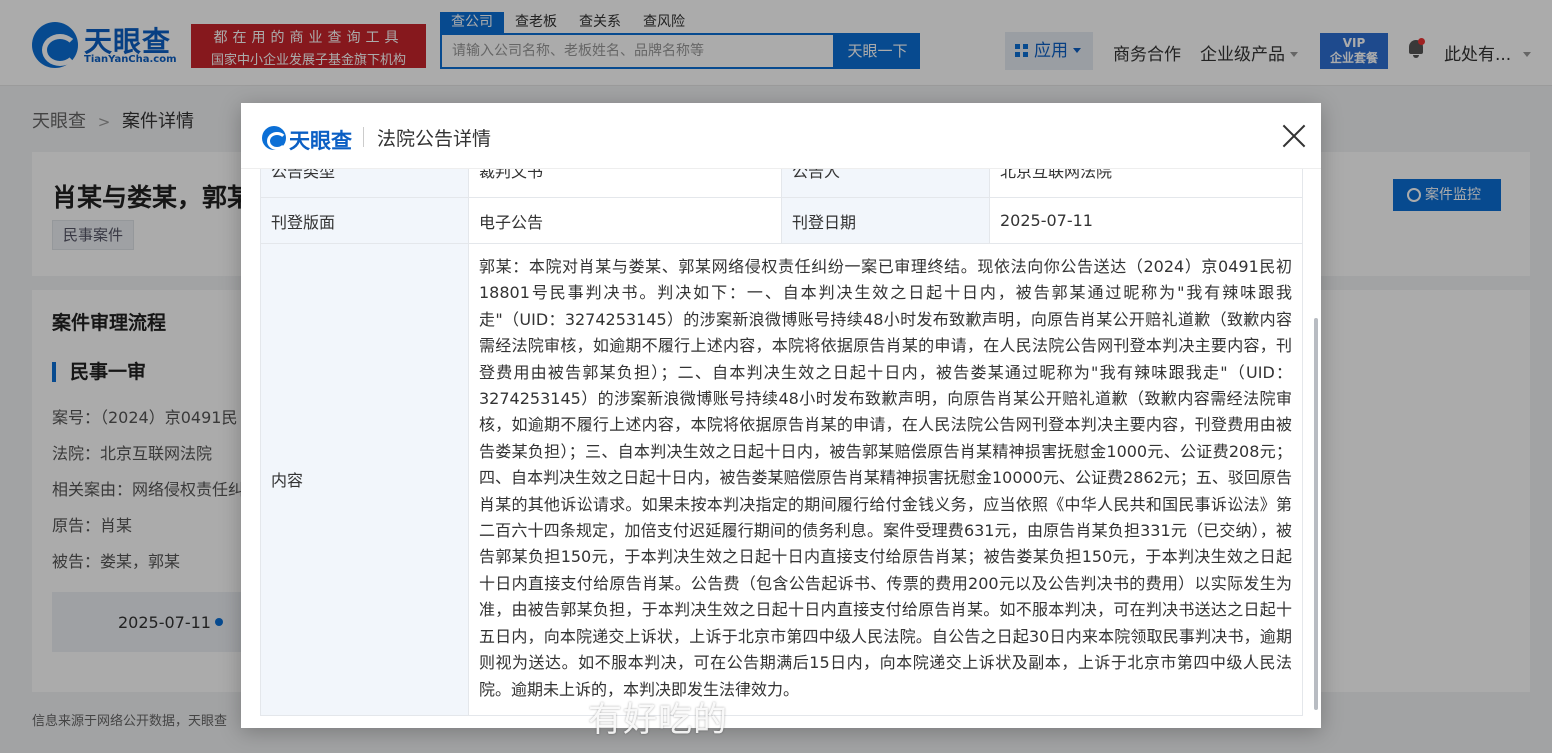  What do you see at coordinates (364, 479) in the screenshot?
I see `content-label: 内容` at bounding box center [364, 479].